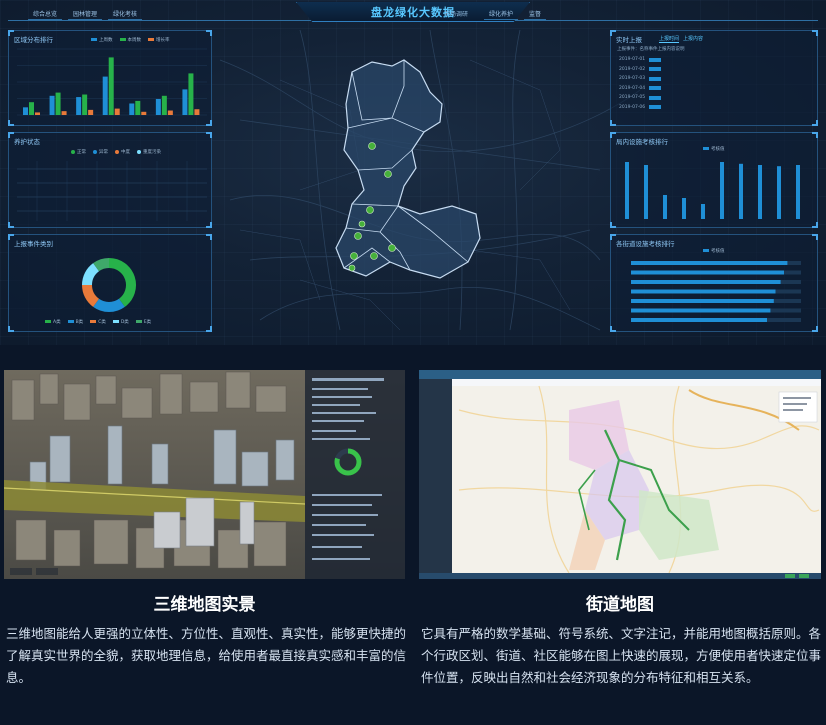  What do you see at coordinates (535, 14) in the screenshot?
I see `nav-tab-5: 监督` at bounding box center [535, 14].